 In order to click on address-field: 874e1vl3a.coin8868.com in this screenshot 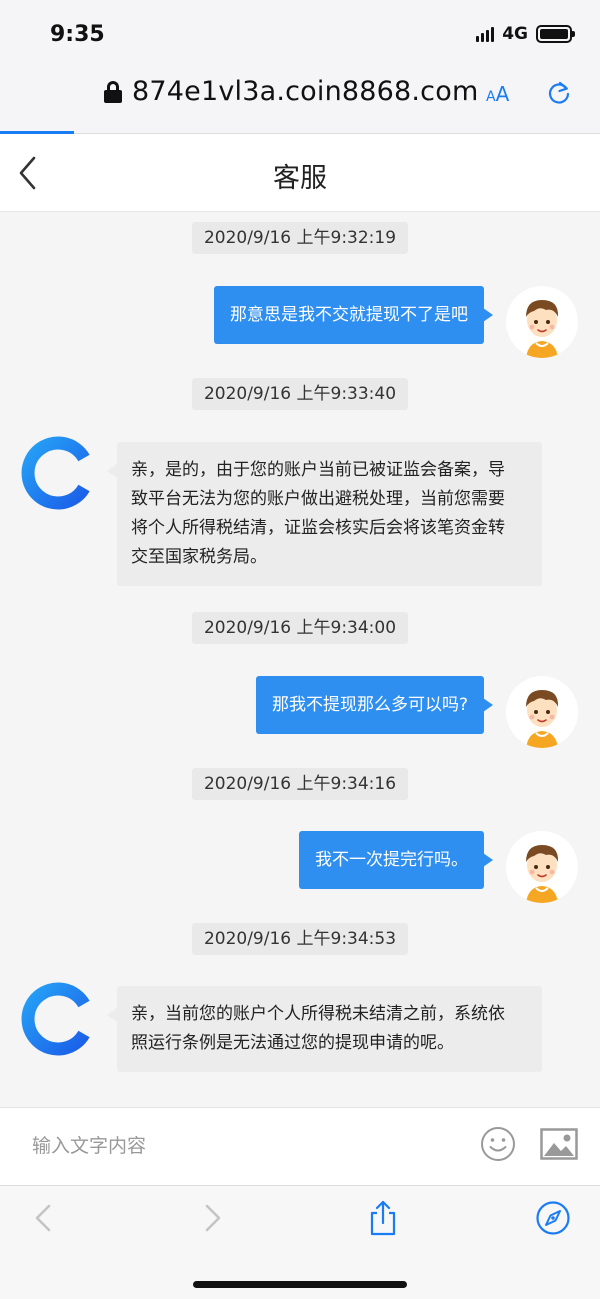, I will do `click(291, 91)`.